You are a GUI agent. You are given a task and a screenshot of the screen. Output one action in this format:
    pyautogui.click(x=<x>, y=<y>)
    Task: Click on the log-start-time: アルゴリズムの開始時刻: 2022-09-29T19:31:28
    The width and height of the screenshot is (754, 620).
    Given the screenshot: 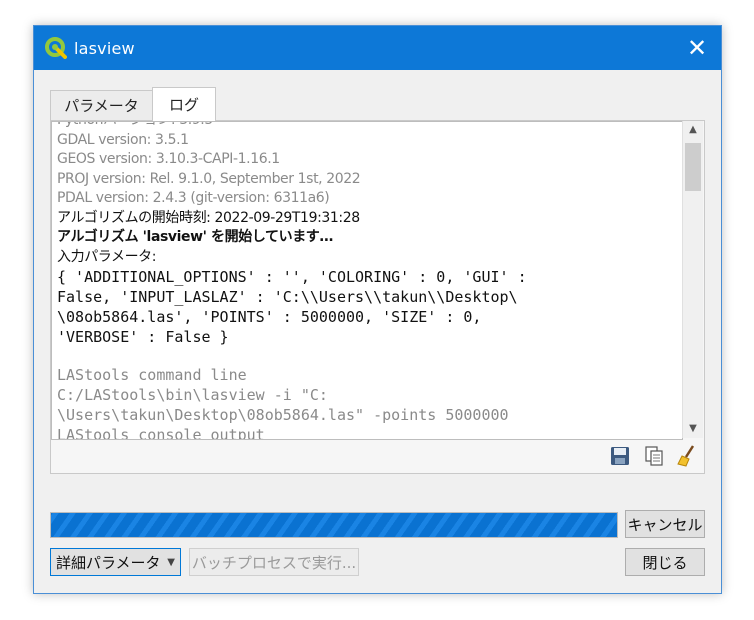 What is the action you would take?
    pyautogui.click(x=208, y=217)
    